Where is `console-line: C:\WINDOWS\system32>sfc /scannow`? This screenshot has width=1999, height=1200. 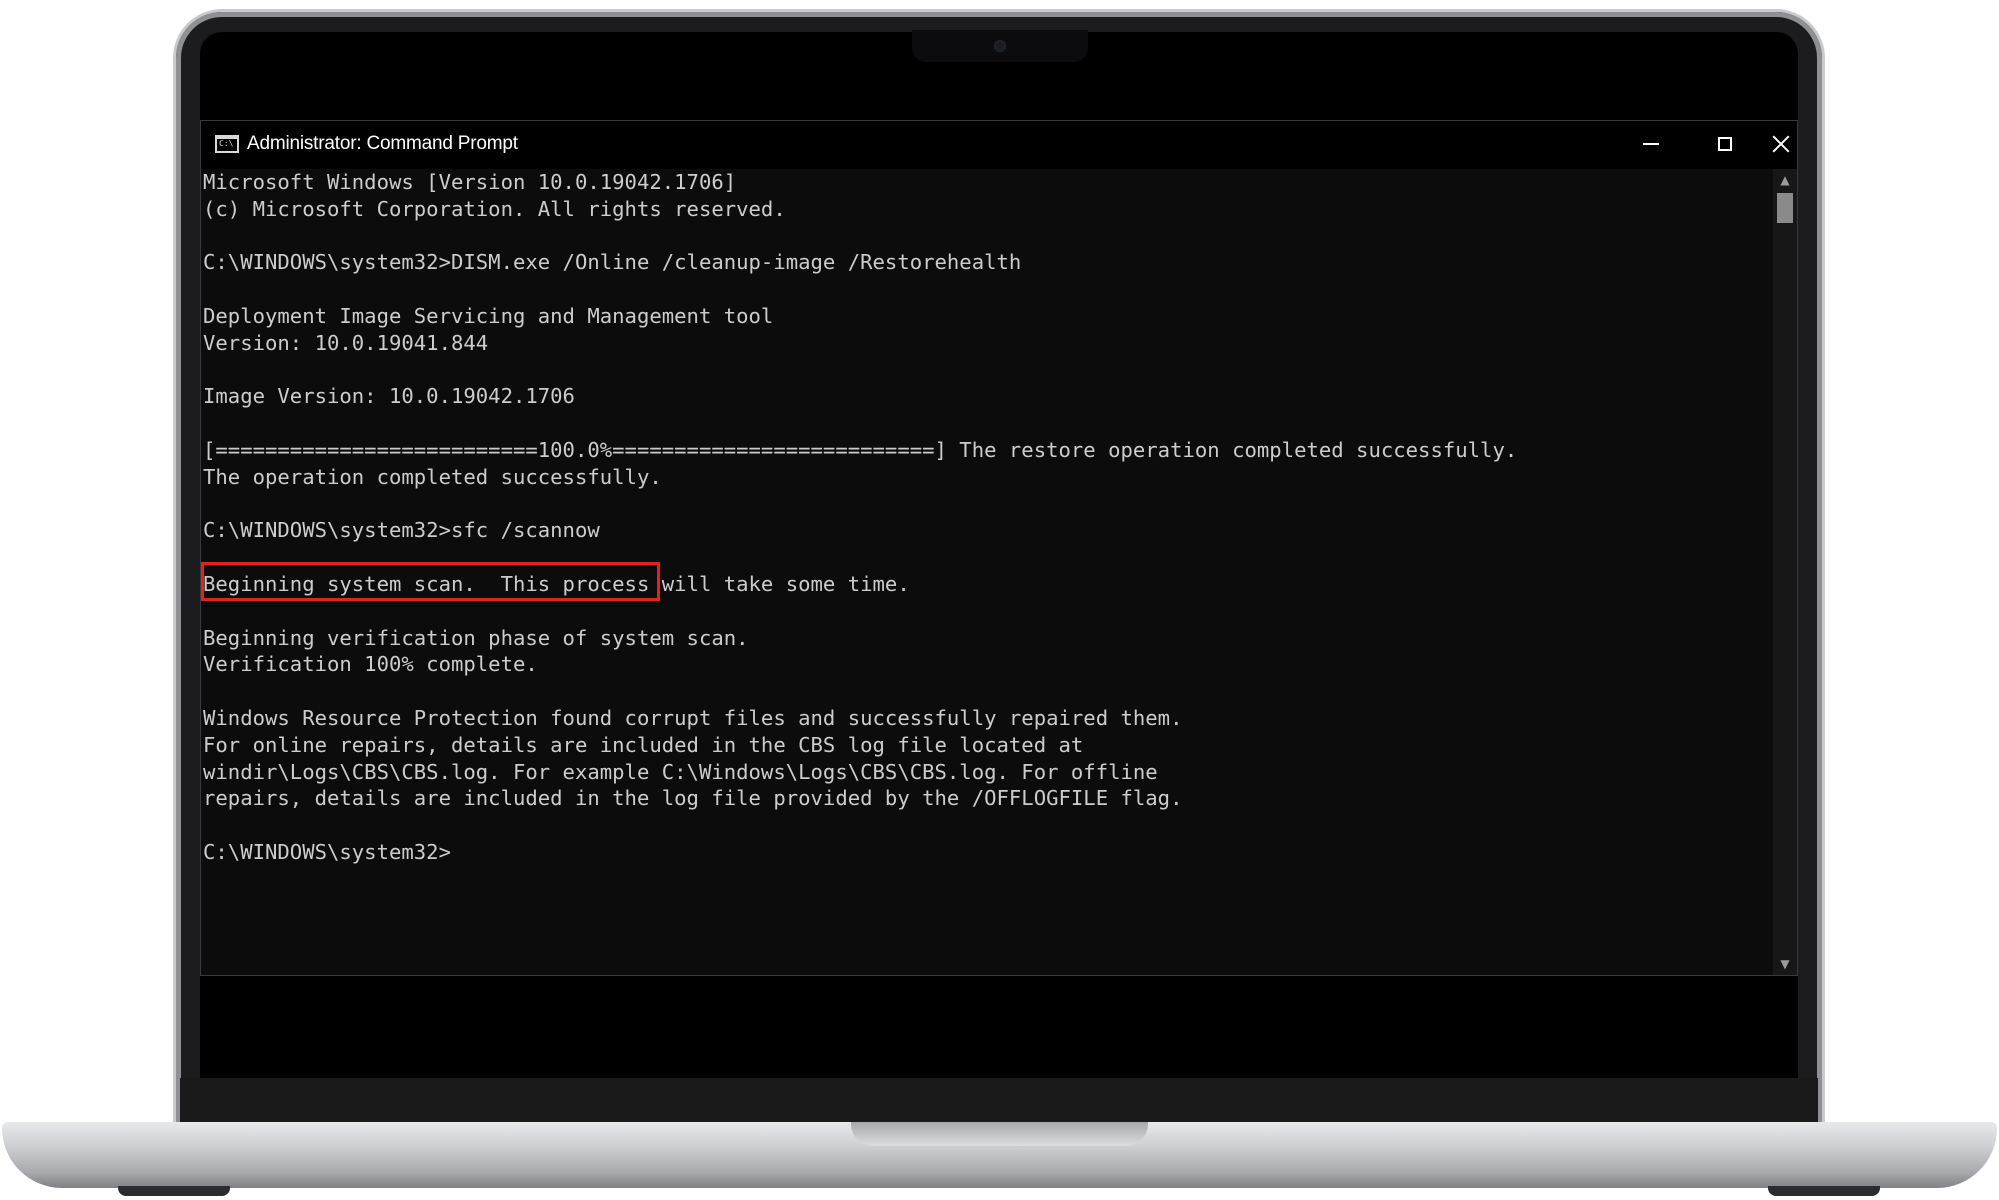 console-line: C:\WINDOWS\system32>sfc /scannow is located at coordinates (401, 530).